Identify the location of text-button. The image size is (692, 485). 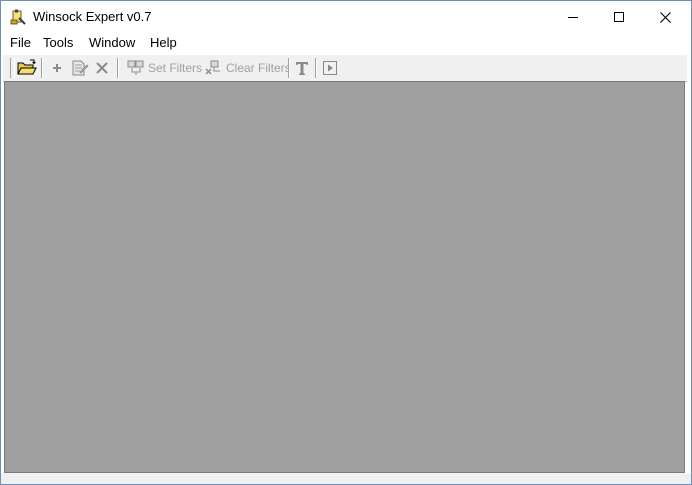
(302, 68).